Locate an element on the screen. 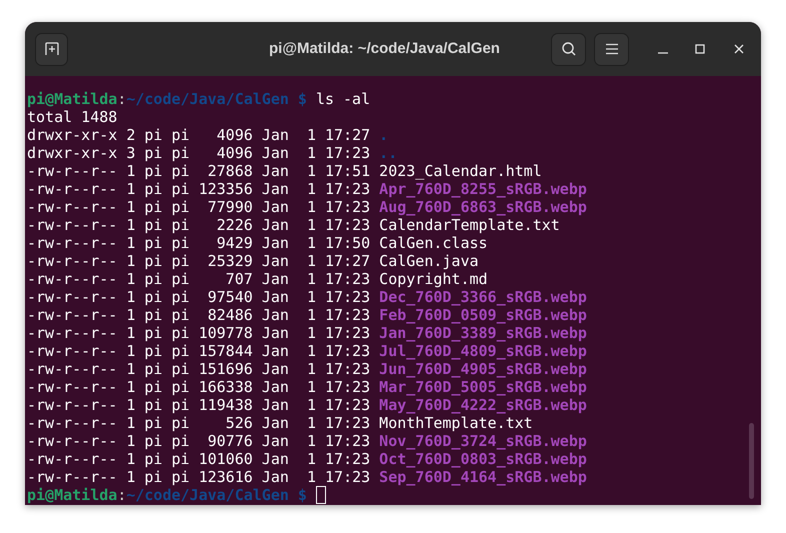 The height and width of the screenshot is (533, 786). file-details: -rw-r--r-- 1 pi pi 707 Jan 1 17:23 is located at coordinates (198, 279).